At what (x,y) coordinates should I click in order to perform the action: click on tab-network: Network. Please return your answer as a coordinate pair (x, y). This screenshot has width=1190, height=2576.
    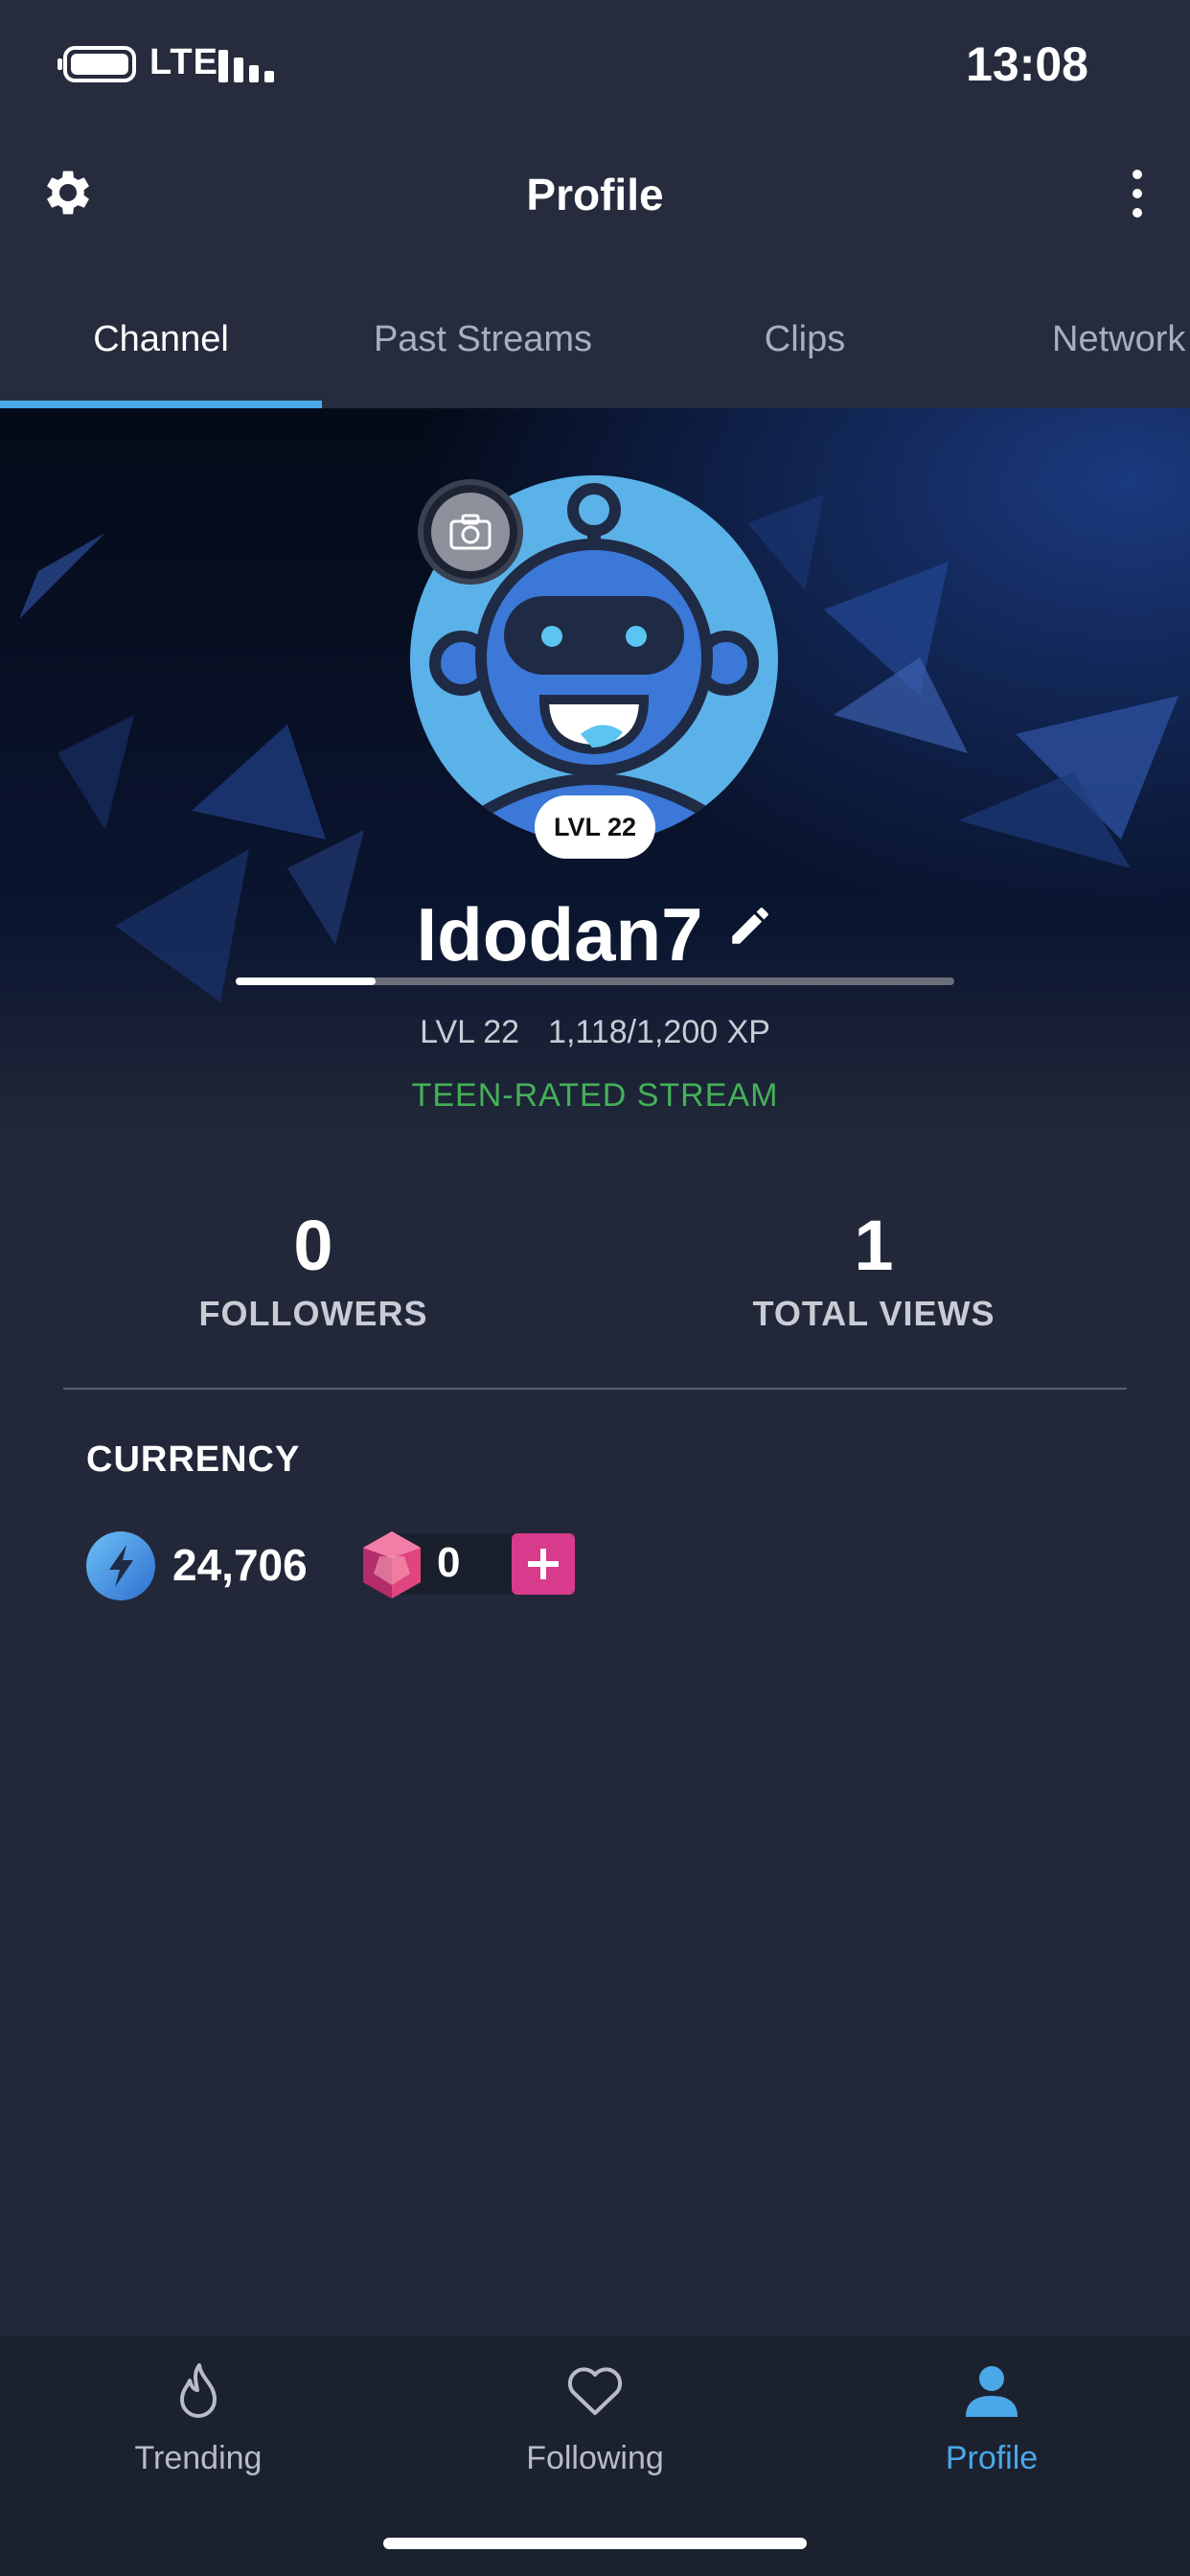
    Looking at the image, I should click on (1078, 333).